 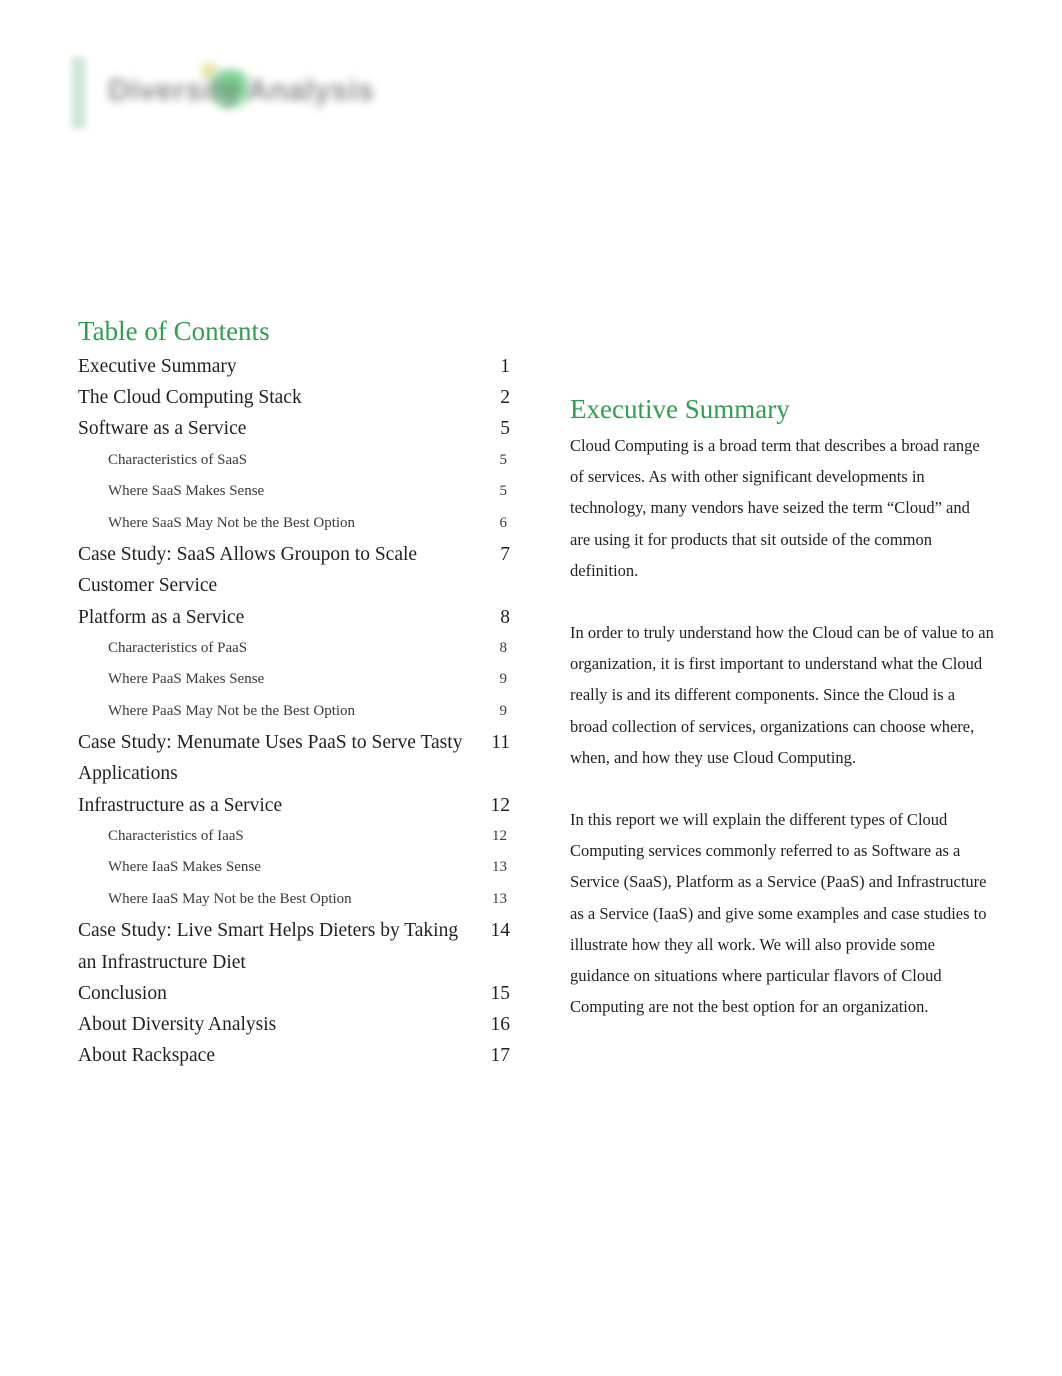 I want to click on toc-entry-about-diversity-analysis: About Diversity Analysis 16, so click(x=294, y=1024).